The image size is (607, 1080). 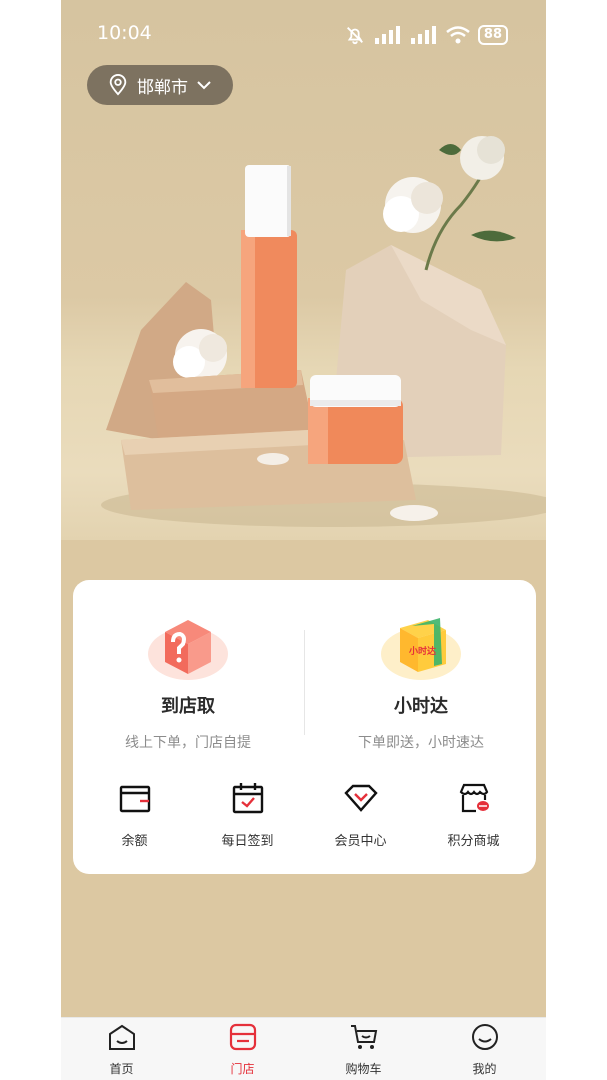 What do you see at coordinates (242, 1069) in the screenshot?
I see `tab-store-label: 门店` at bounding box center [242, 1069].